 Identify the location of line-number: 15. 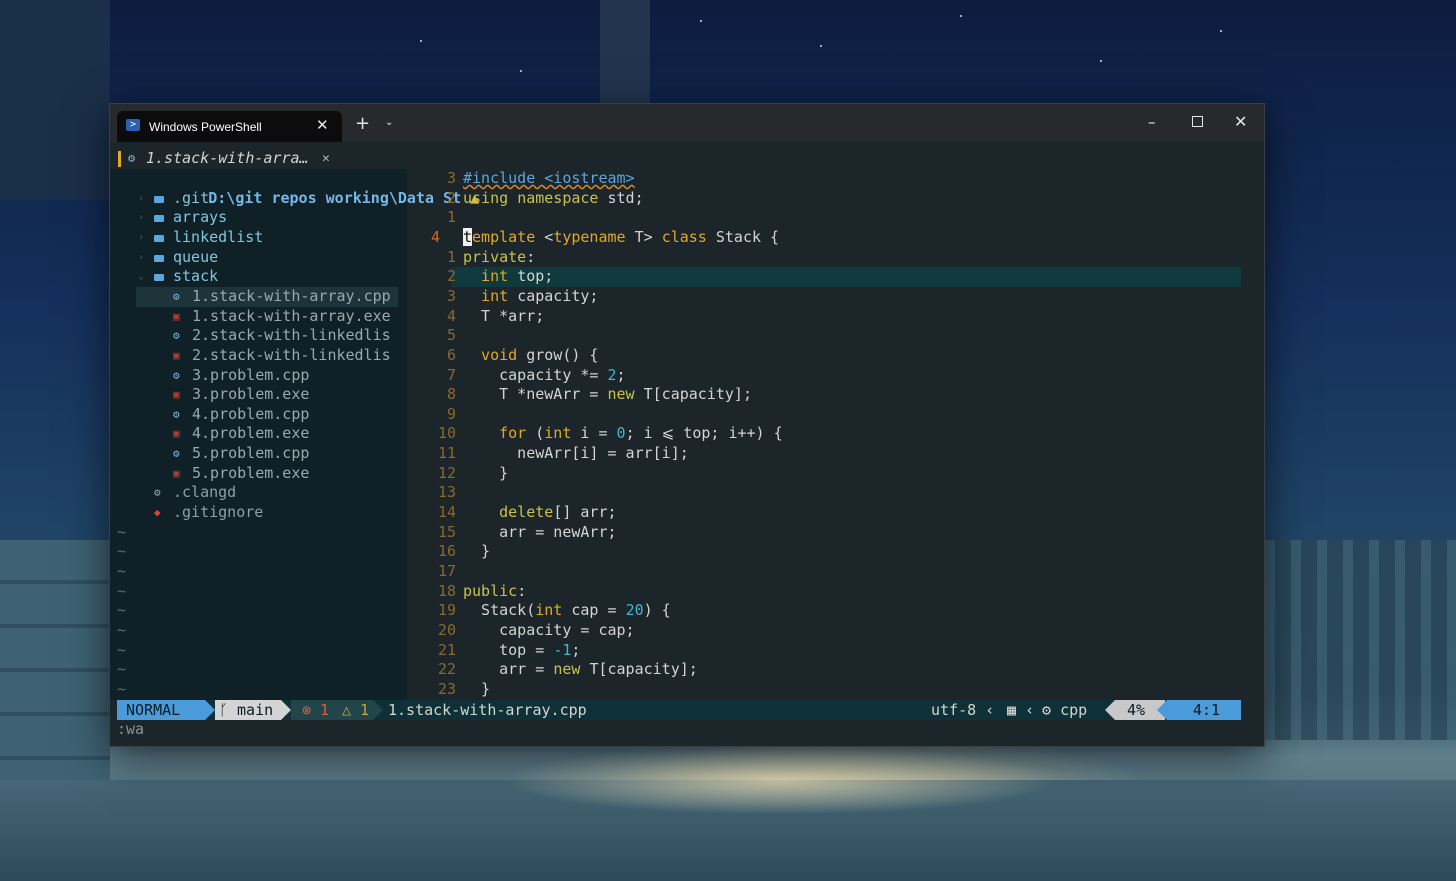
(446, 531).